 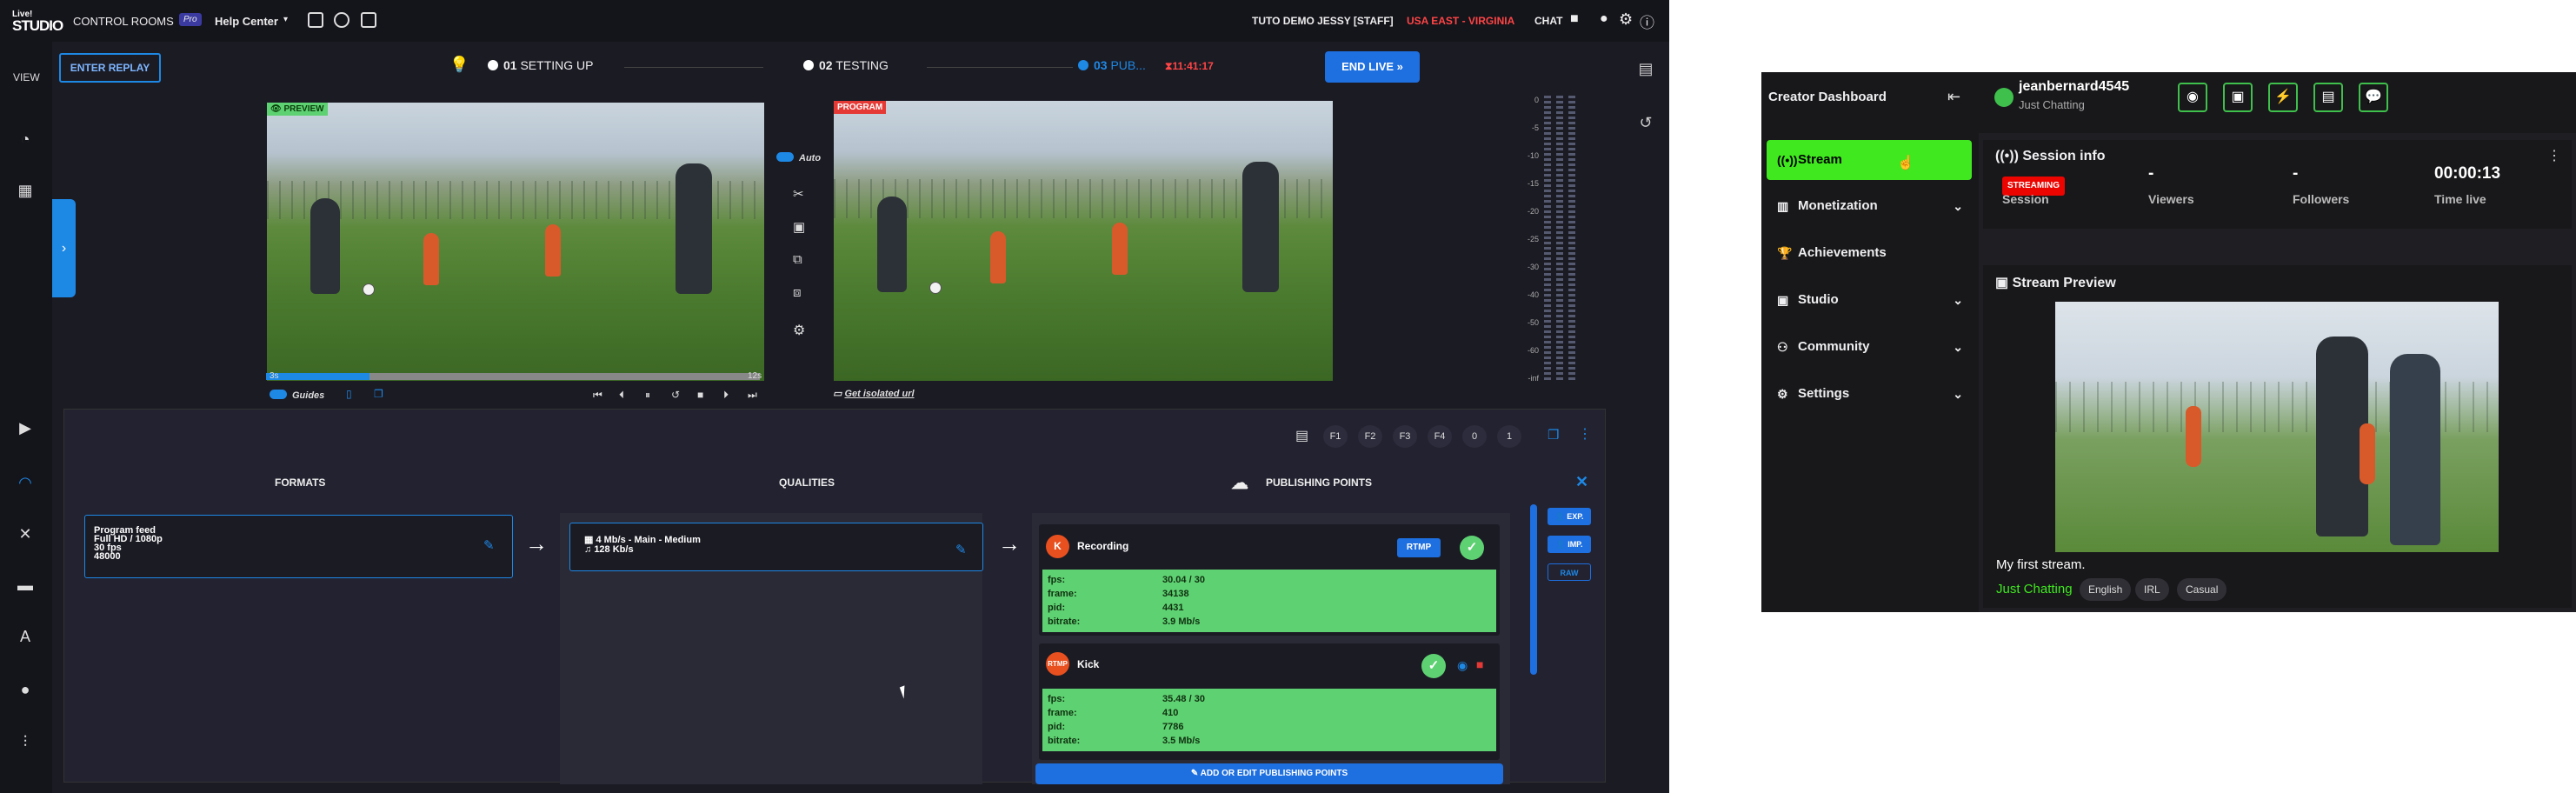 I want to click on comment-icon: ▬, so click(x=25, y=585).